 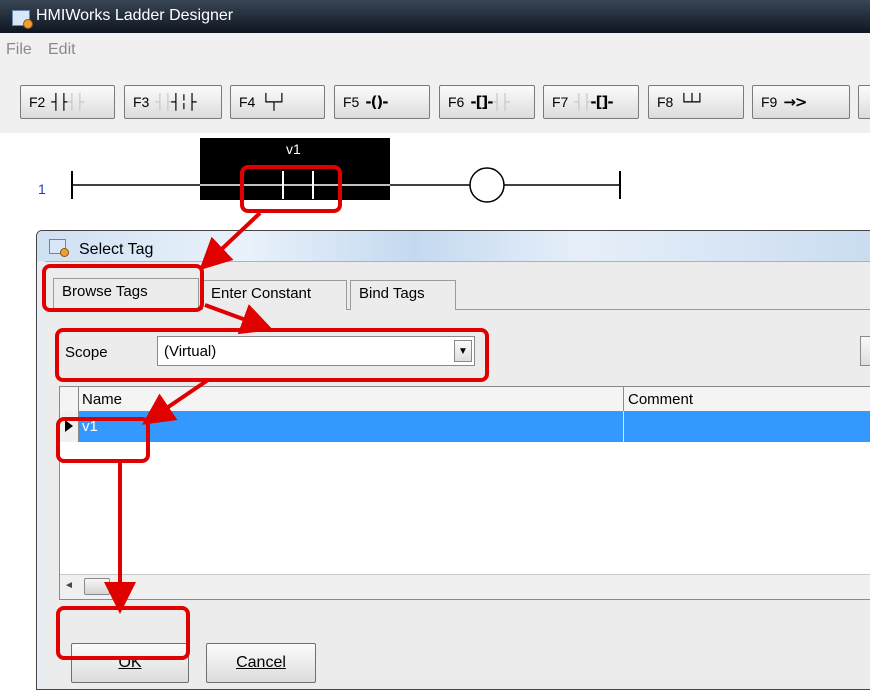 I want to click on highlight-ok-button, so click(x=123, y=633).